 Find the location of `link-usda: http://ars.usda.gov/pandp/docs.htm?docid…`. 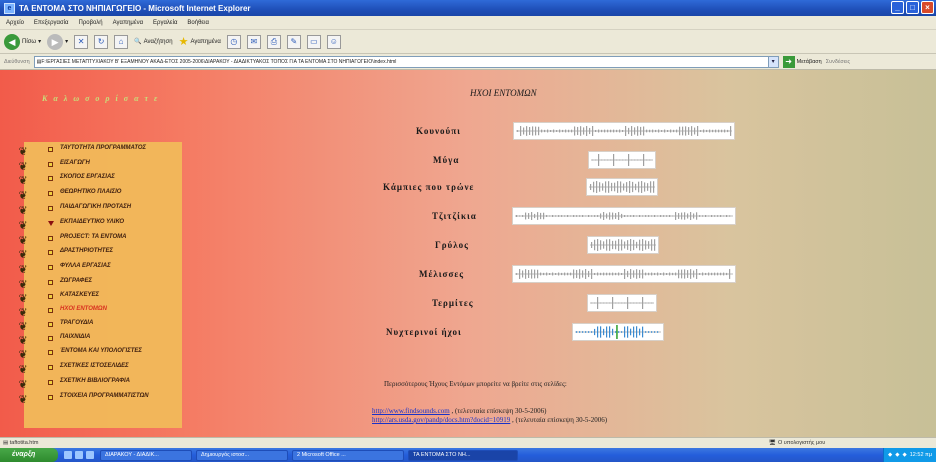

link-usda: http://ars.usda.gov/pandp/docs.htm?docid… is located at coordinates (441, 420).